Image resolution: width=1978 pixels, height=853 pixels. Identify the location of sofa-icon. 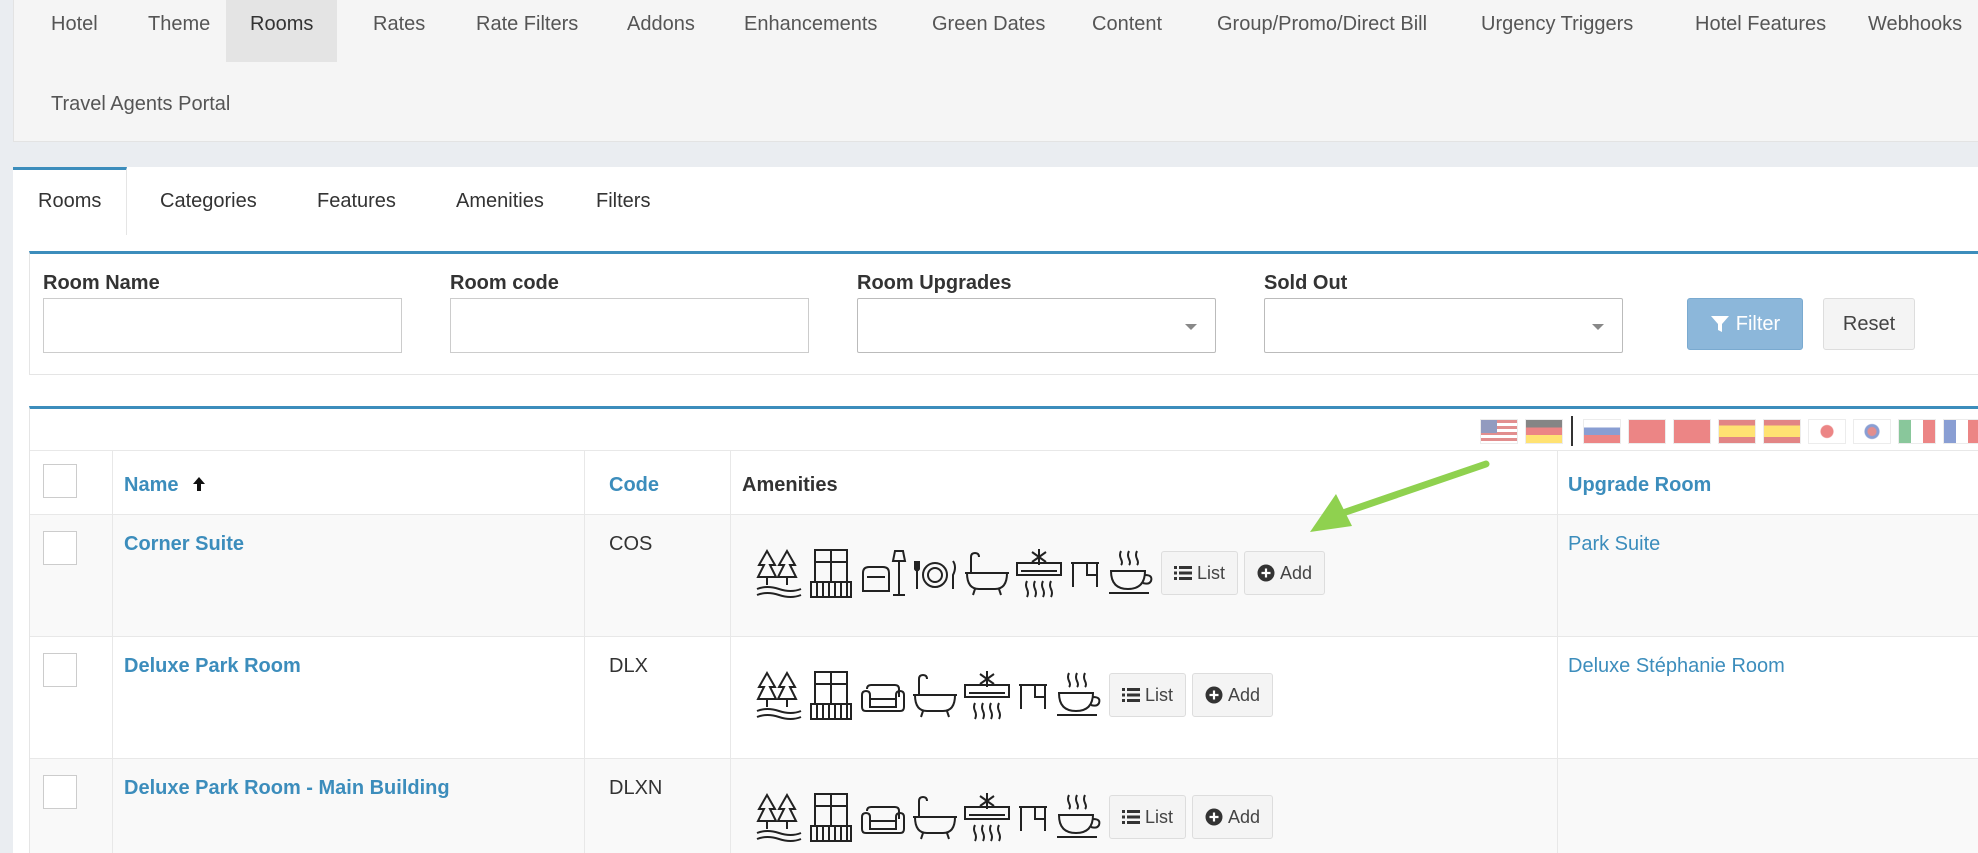
(883, 820).